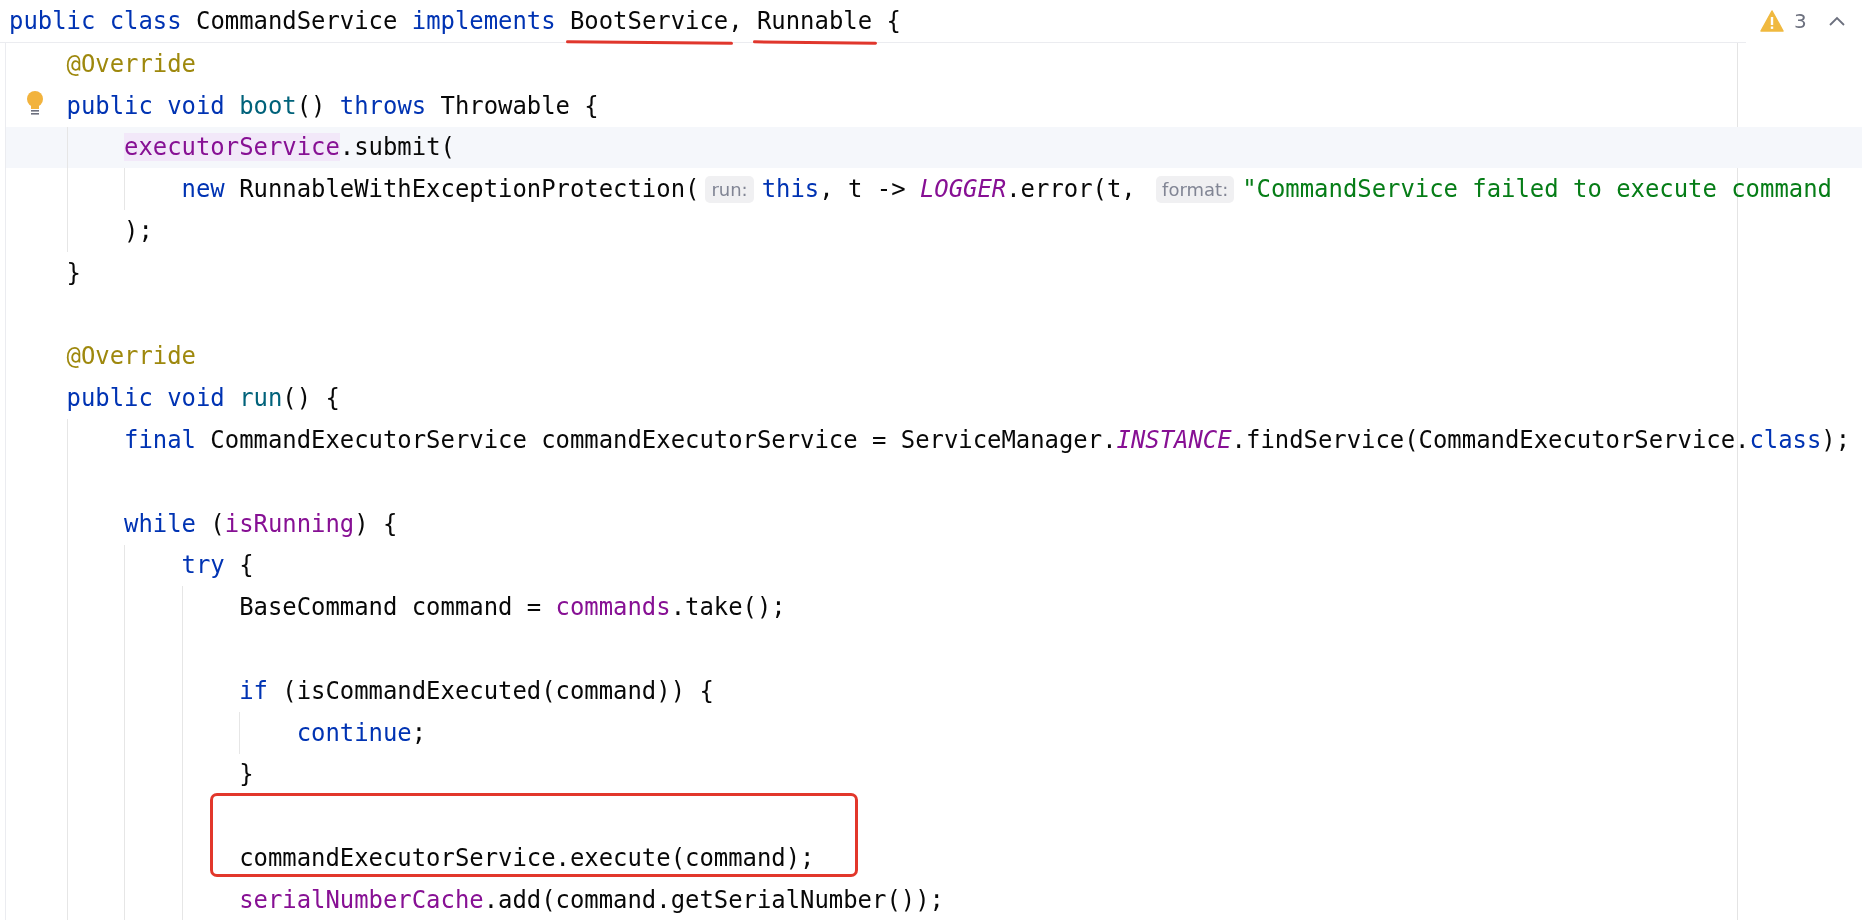  Describe the element at coordinates (138, 231) in the screenshot. I see `code-text: );` at that location.